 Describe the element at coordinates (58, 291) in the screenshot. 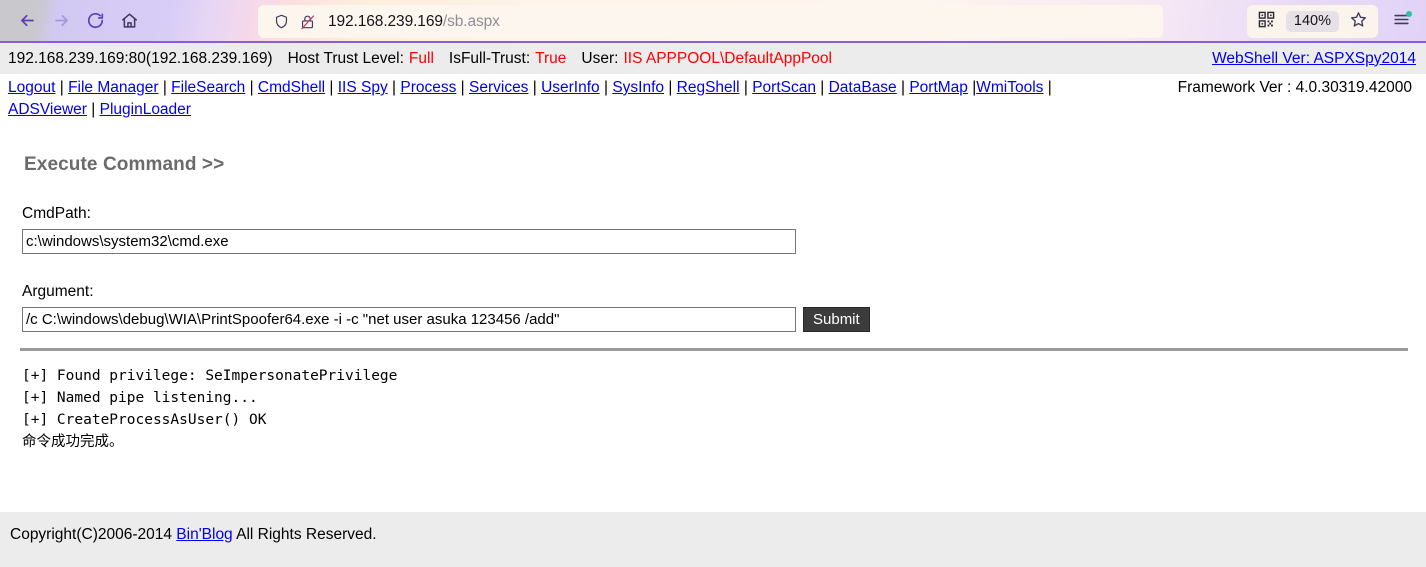

I see `argument-label: Argument:` at that location.